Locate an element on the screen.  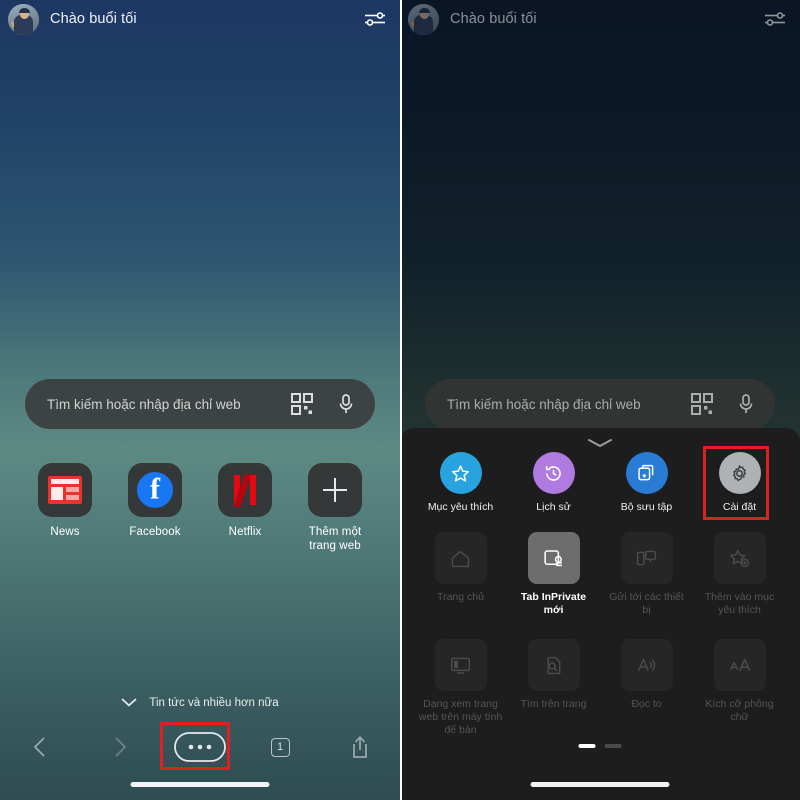
news-feed-toggle: Tin tức và nhiều hơn nữa is located at coordinates (200, 703).